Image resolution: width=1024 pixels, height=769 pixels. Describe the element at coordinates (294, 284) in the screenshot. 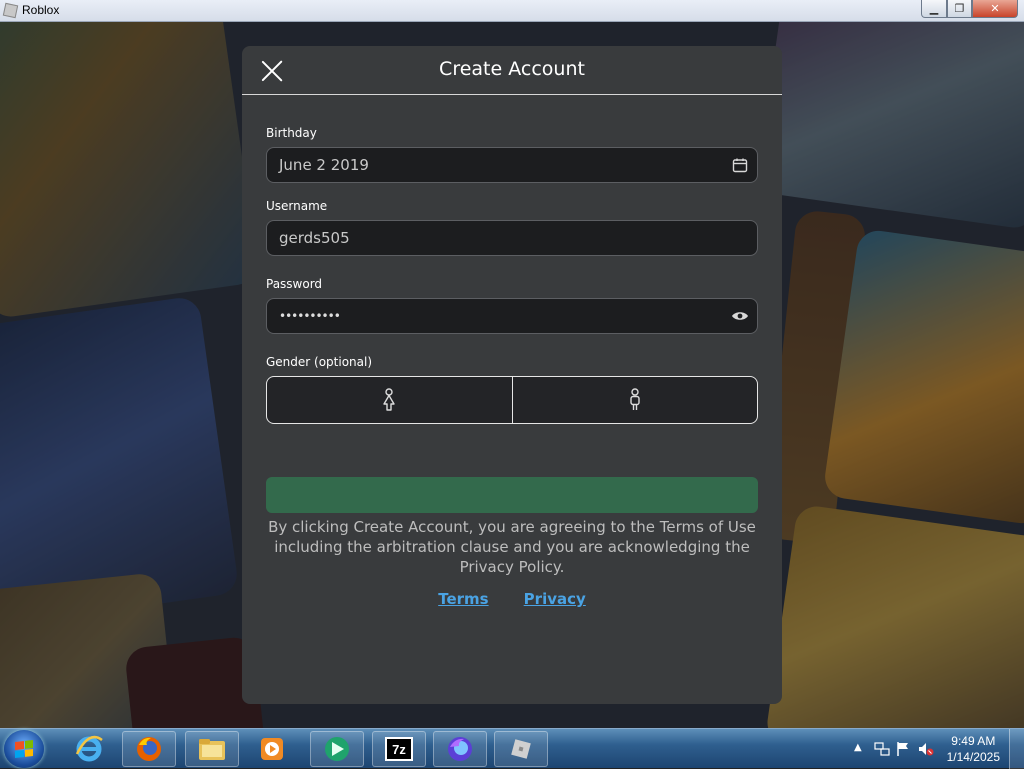

I see `password-label: Password` at that location.